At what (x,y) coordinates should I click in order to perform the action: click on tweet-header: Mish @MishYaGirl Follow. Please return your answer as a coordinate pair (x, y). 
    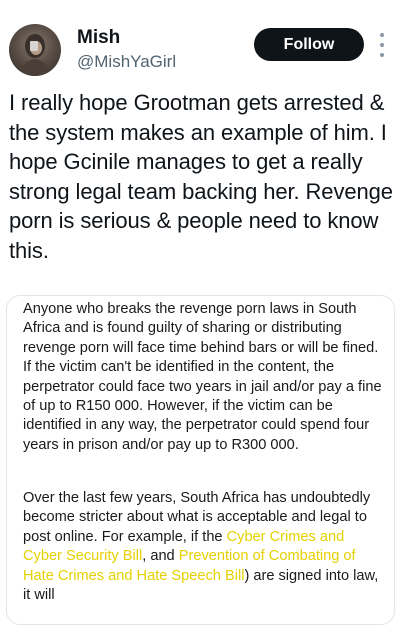
    Looking at the image, I should click on (201, 40).